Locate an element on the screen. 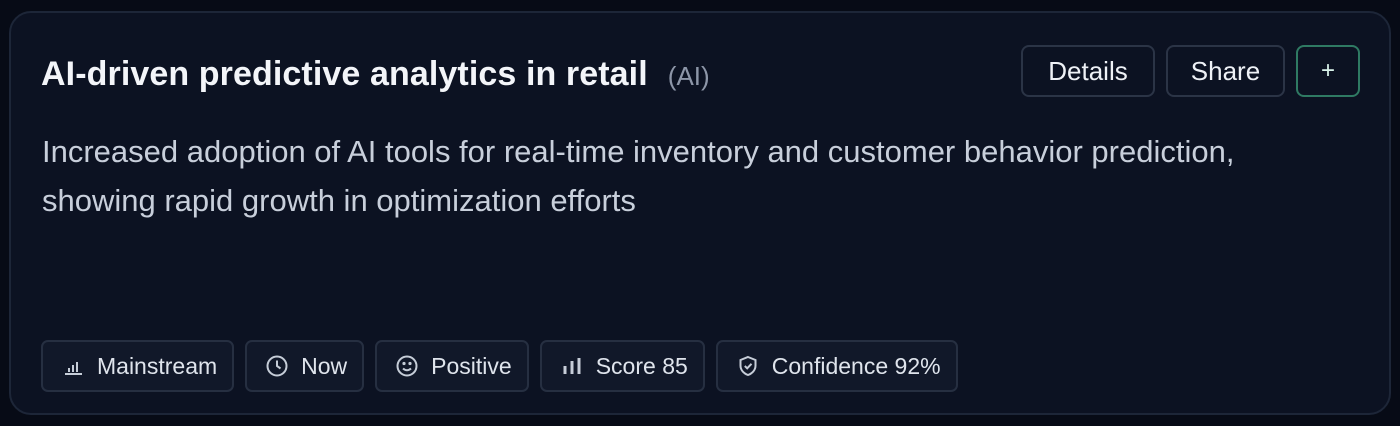  smiley-icon is located at coordinates (407, 366).